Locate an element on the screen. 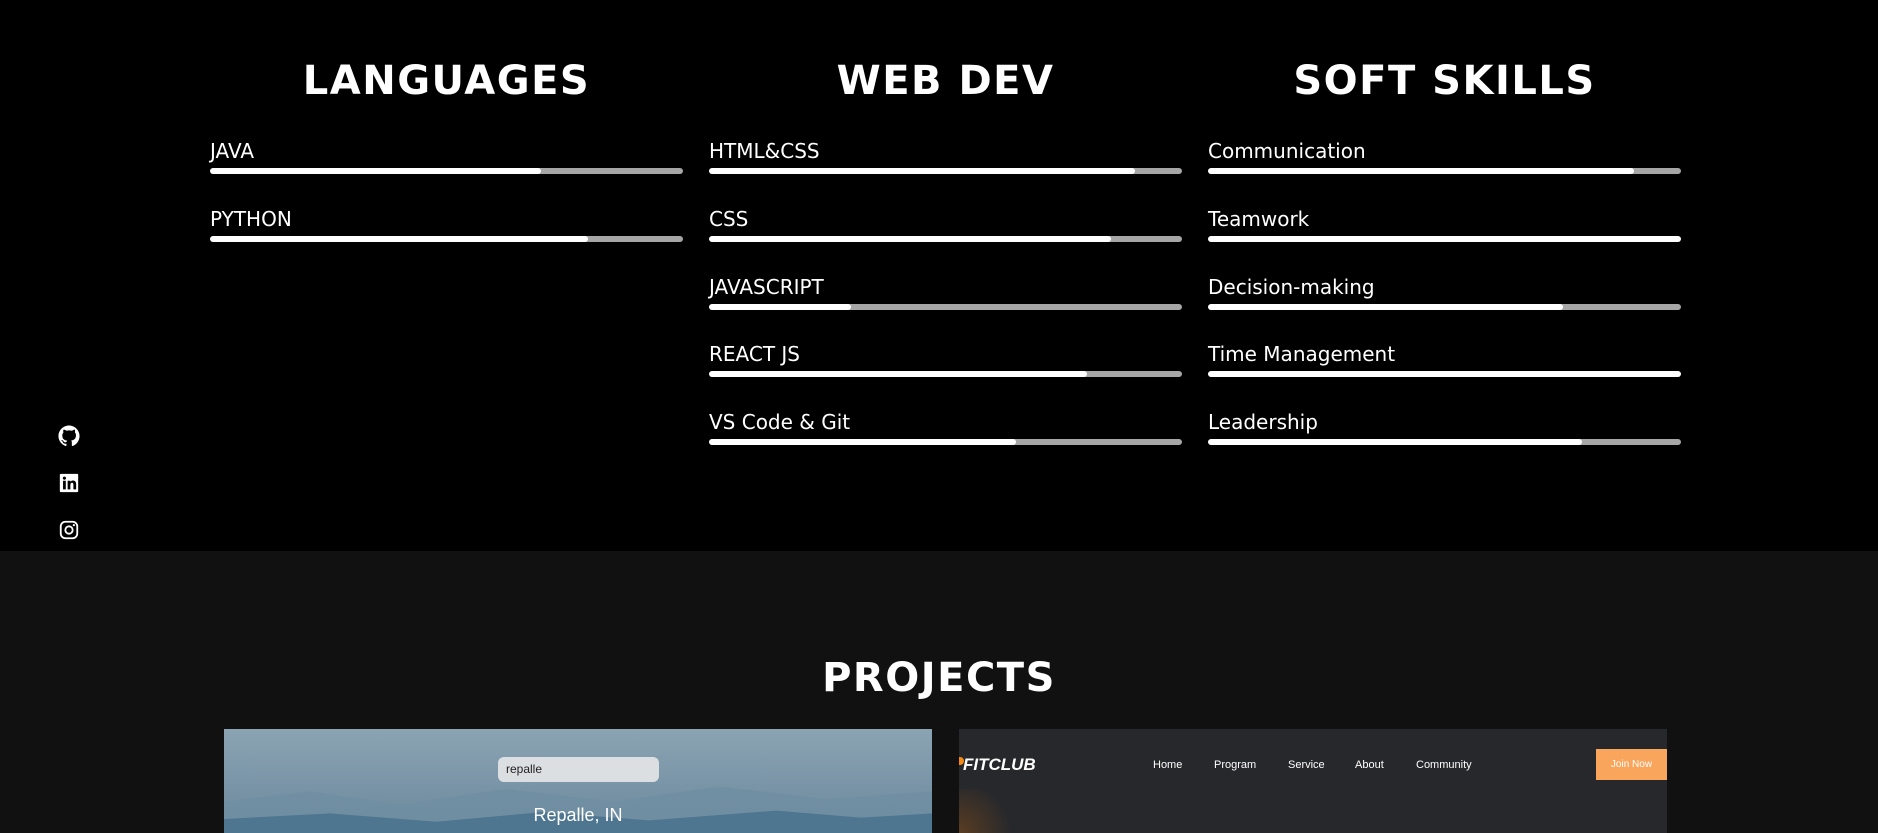 The image size is (1878, 833). linkedin-icon is located at coordinates (69, 483).